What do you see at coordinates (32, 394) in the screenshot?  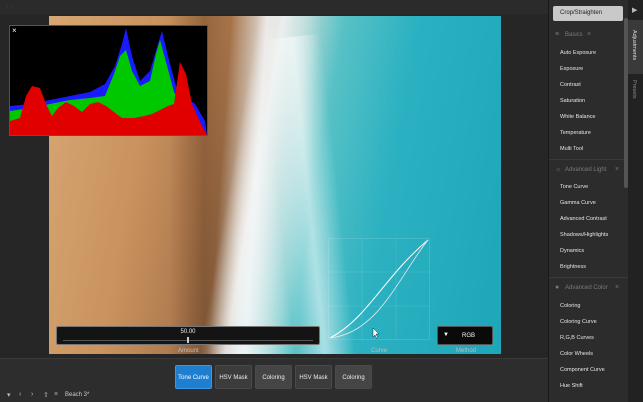 I see `next-icon: ›` at bounding box center [32, 394].